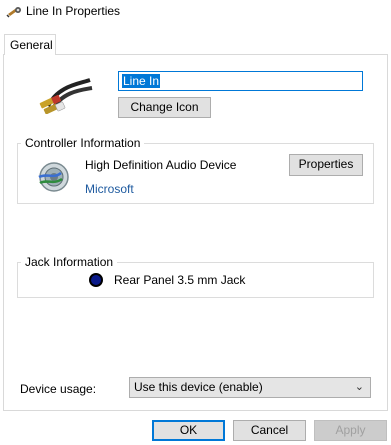  I want to click on jack-description: Rear Panel 3.5 mm Jack, so click(180, 280).